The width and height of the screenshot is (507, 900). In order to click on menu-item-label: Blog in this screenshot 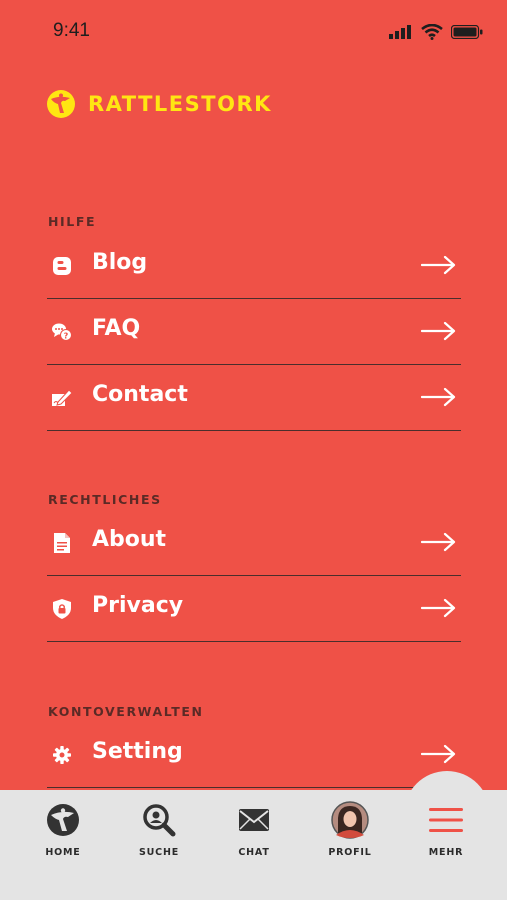, I will do `click(120, 262)`.